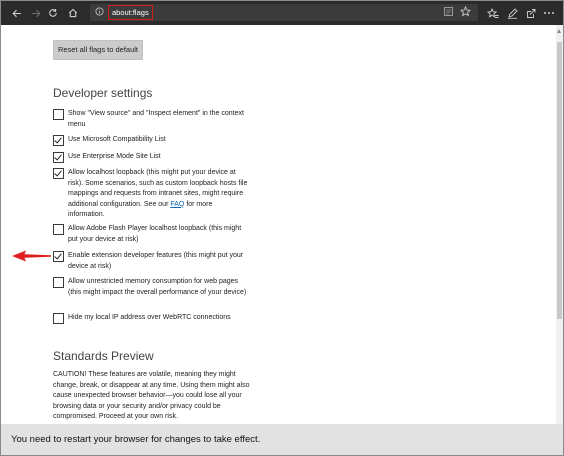  What do you see at coordinates (36, 13) in the screenshot?
I see `forward-arrow-icon` at bounding box center [36, 13].